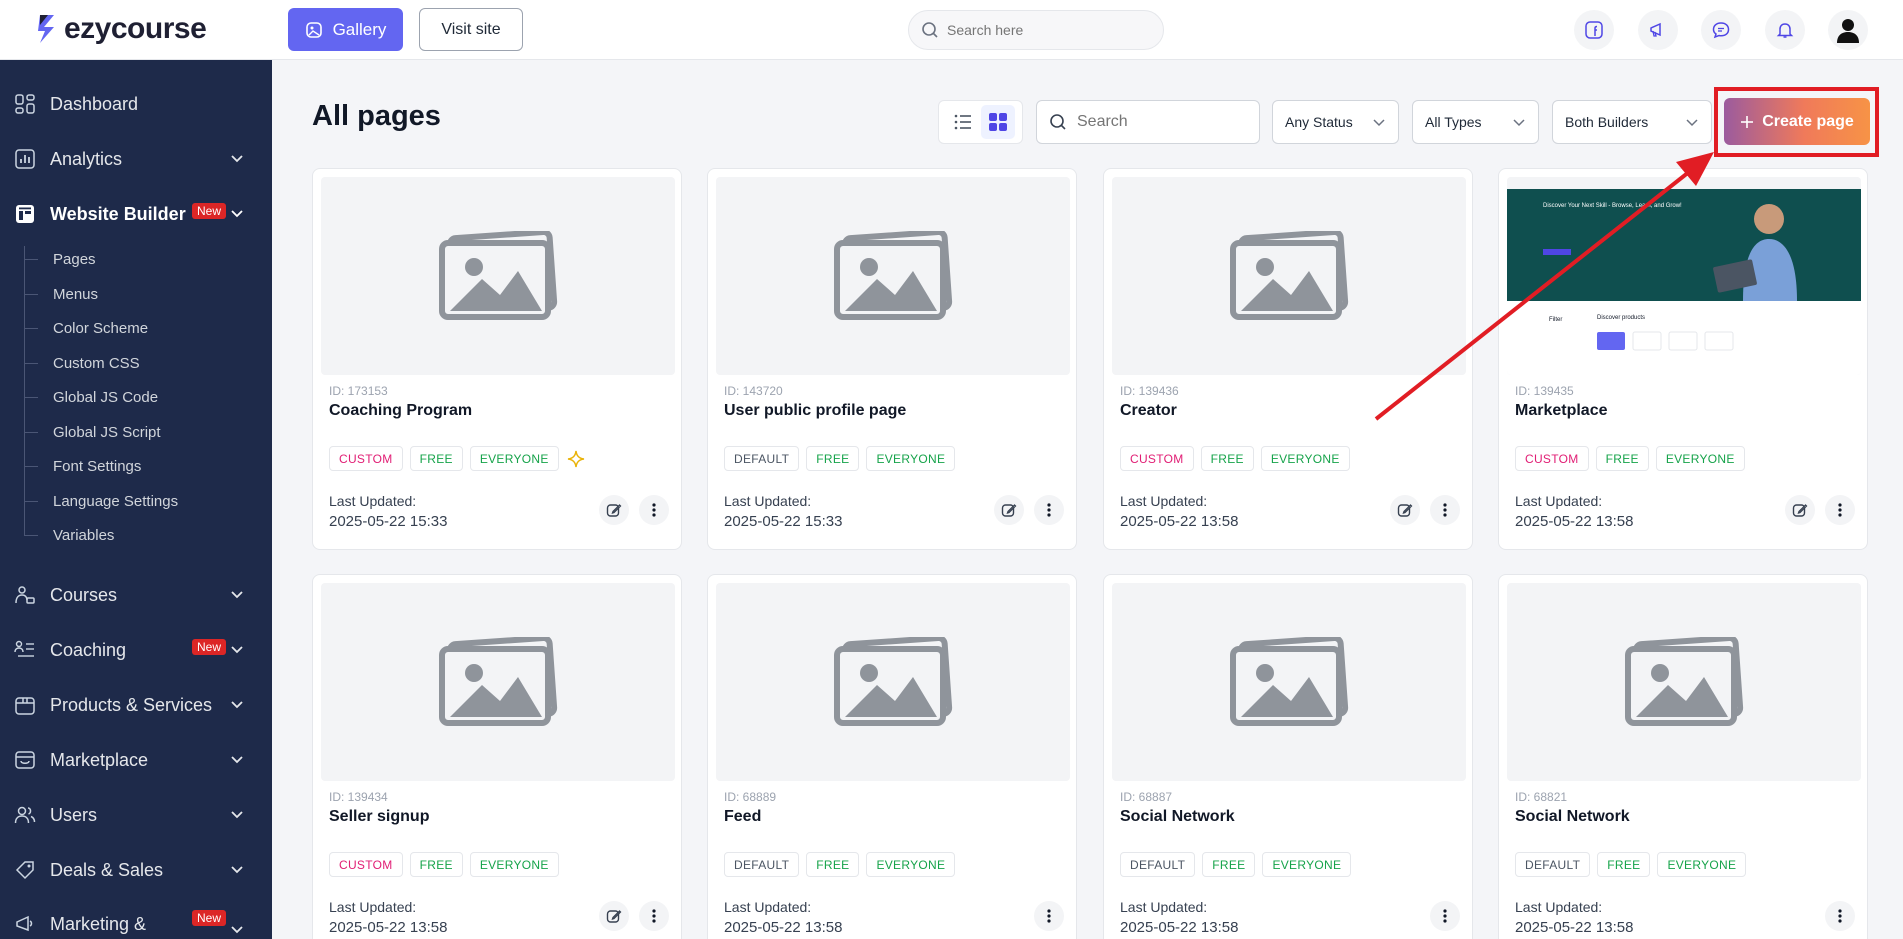 This screenshot has width=1903, height=939. I want to click on facebook-icon-button, so click(1594, 30).